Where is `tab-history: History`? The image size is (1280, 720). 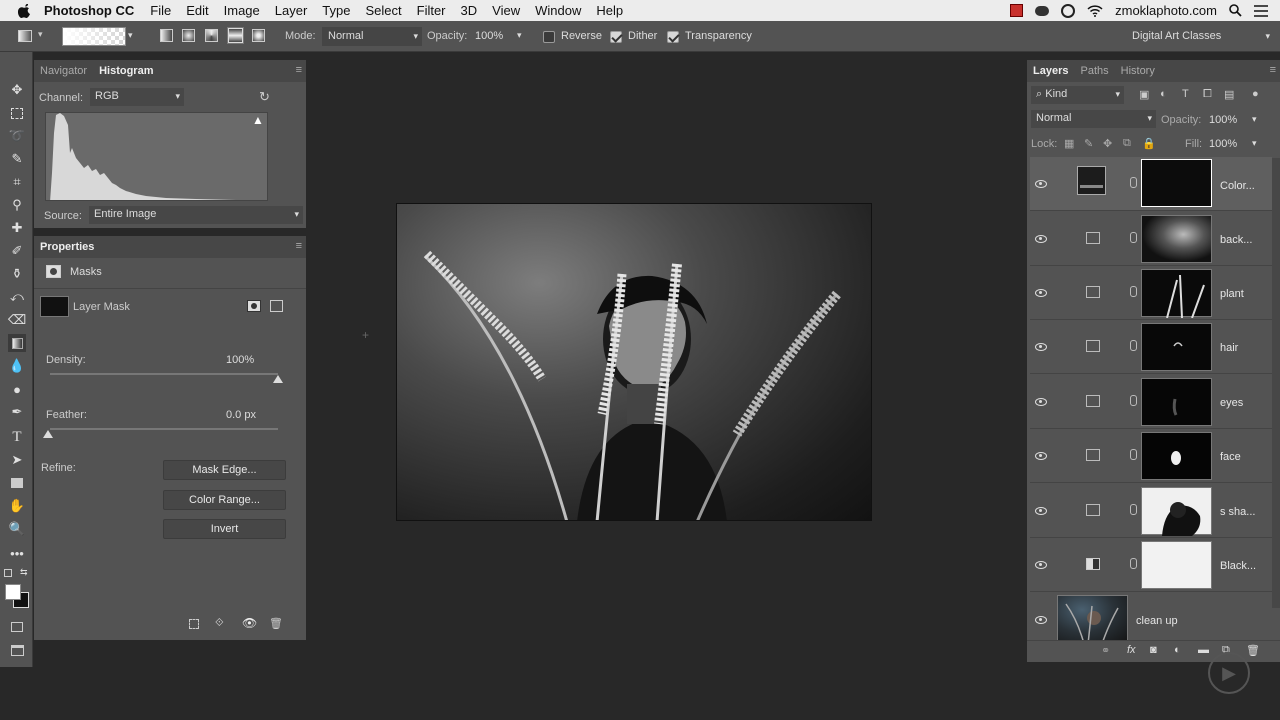
tab-history: History is located at coordinates (1138, 71).